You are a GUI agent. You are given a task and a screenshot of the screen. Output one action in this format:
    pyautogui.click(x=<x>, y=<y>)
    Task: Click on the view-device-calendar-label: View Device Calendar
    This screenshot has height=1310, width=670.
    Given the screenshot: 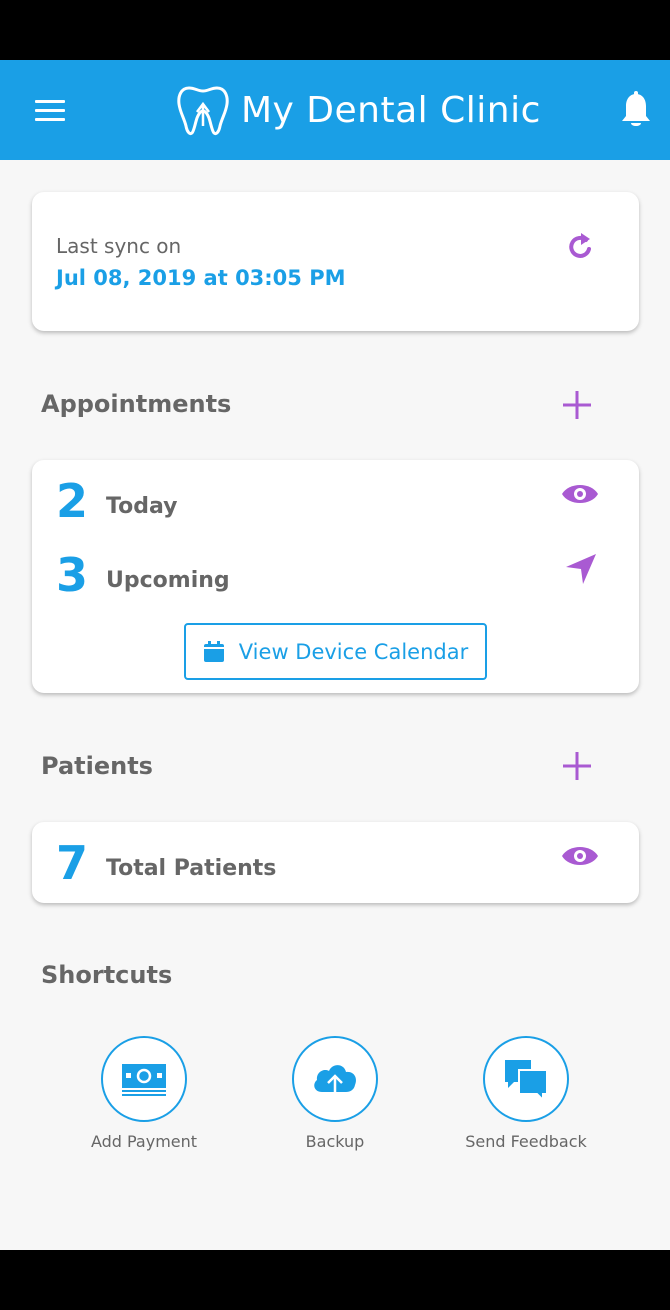 What is the action you would take?
    pyautogui.click(x=353, y=651)
    